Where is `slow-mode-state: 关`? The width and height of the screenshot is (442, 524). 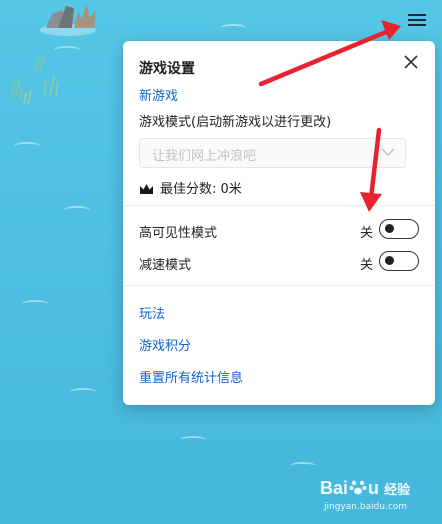 slow-mode-state: 关 is located at coordinates (366, 265).